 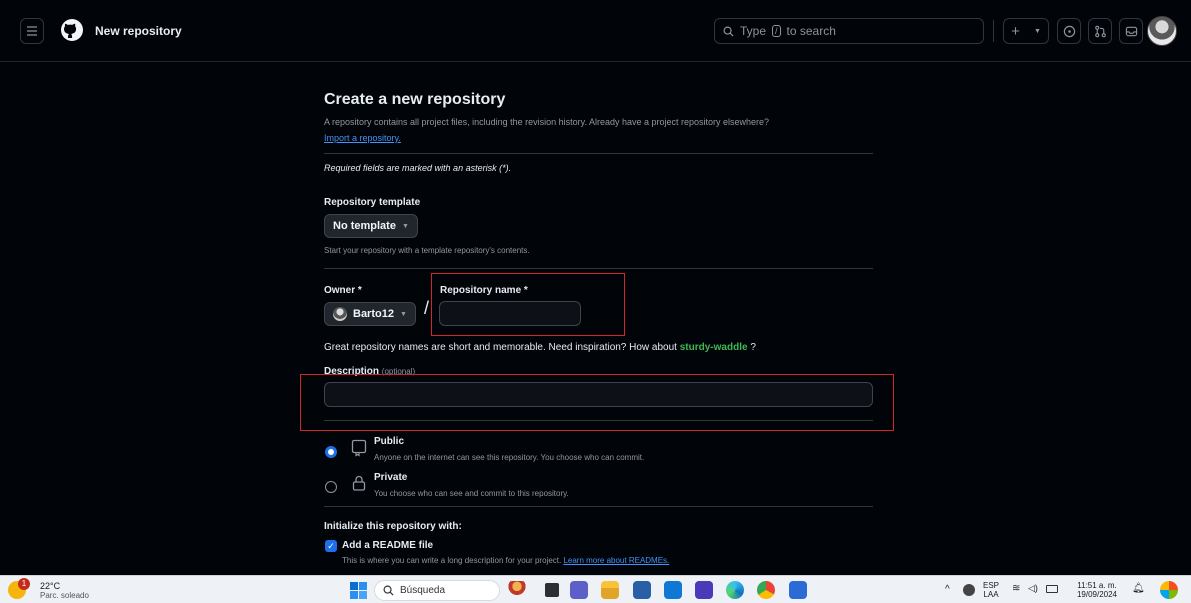 I want to click on search-suffix: to search, so click(x=811, y=31).